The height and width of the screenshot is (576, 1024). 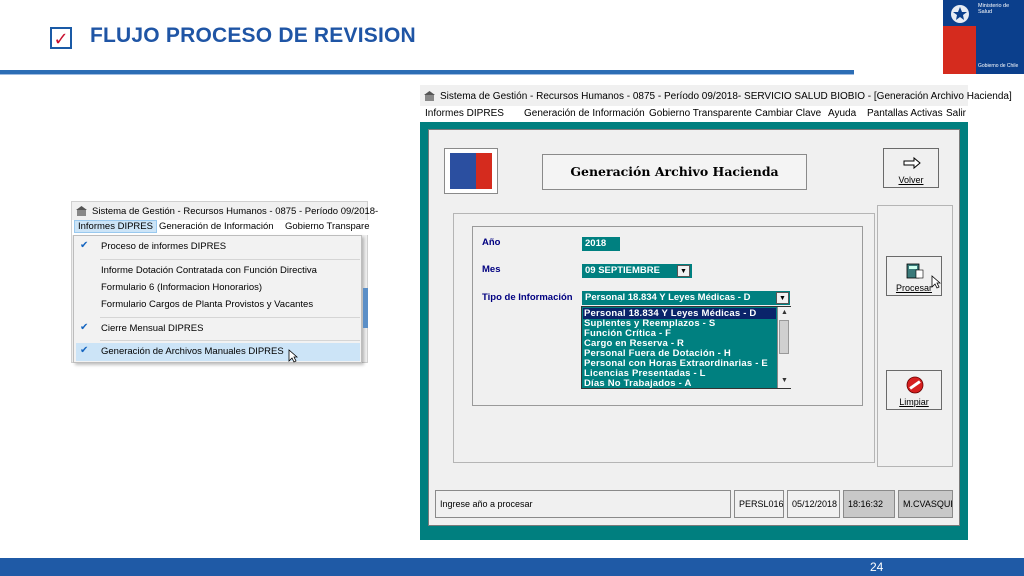 I want to click on menu-pantallas-activas: Pantallas Activas, so click(x=905, y=113).